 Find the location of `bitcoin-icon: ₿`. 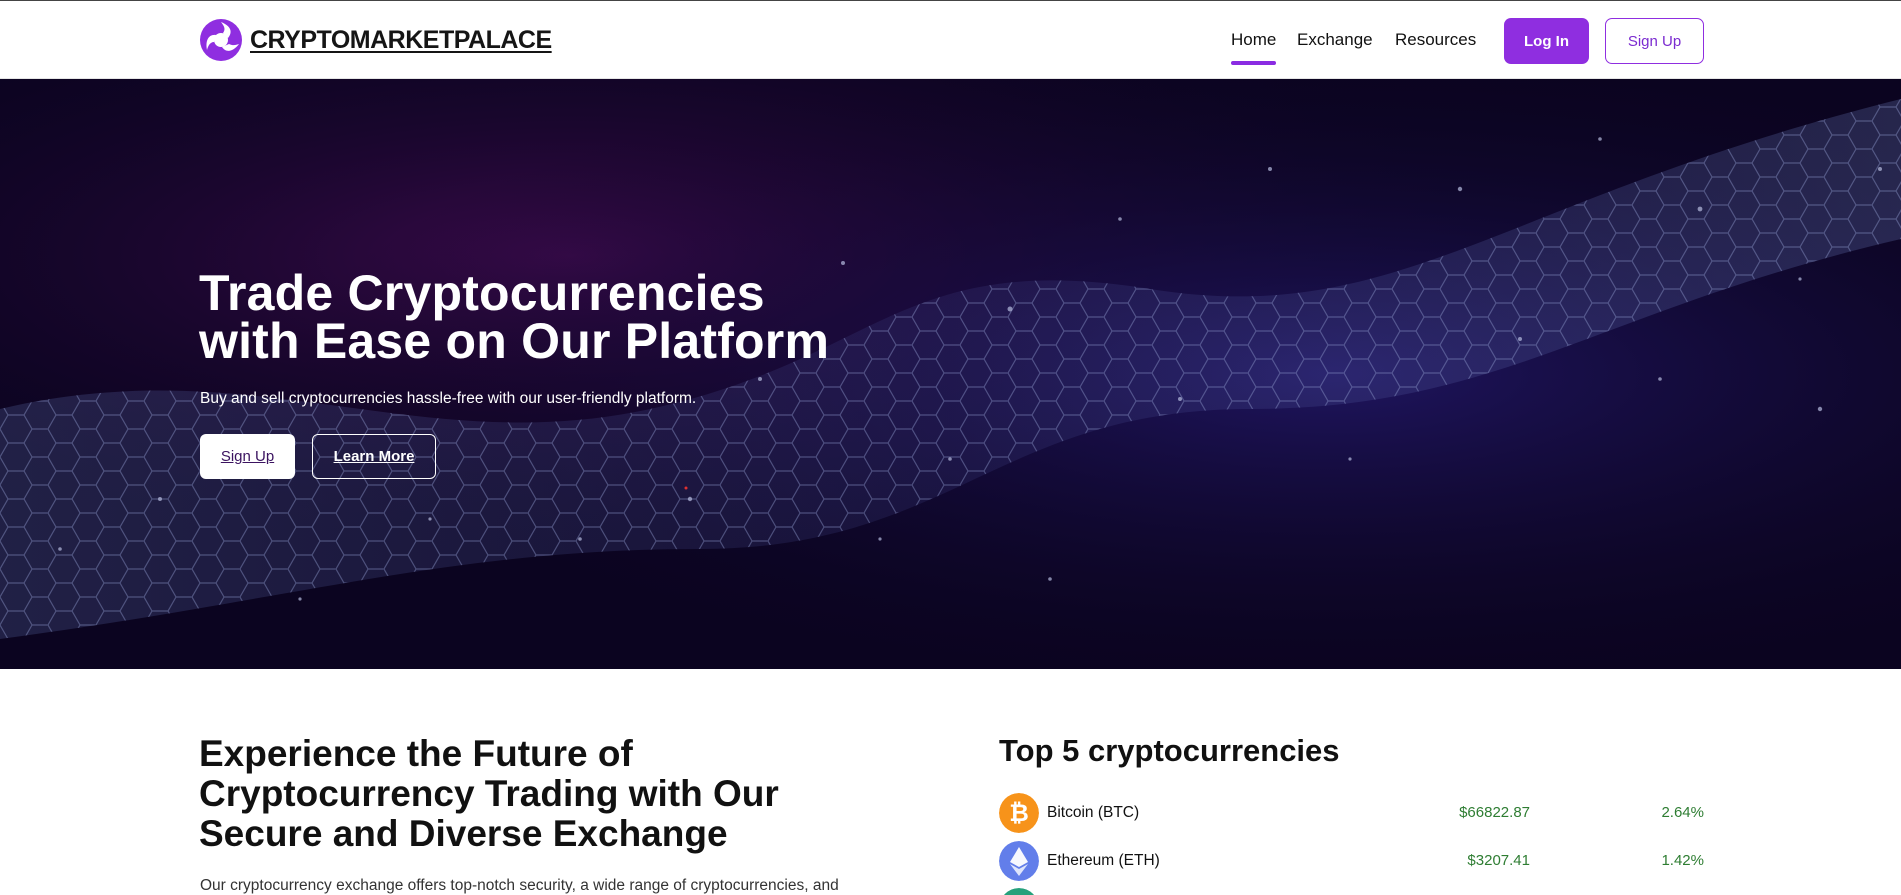

bitcoin-icon: ₿ is located at coordinates (1019, 813).